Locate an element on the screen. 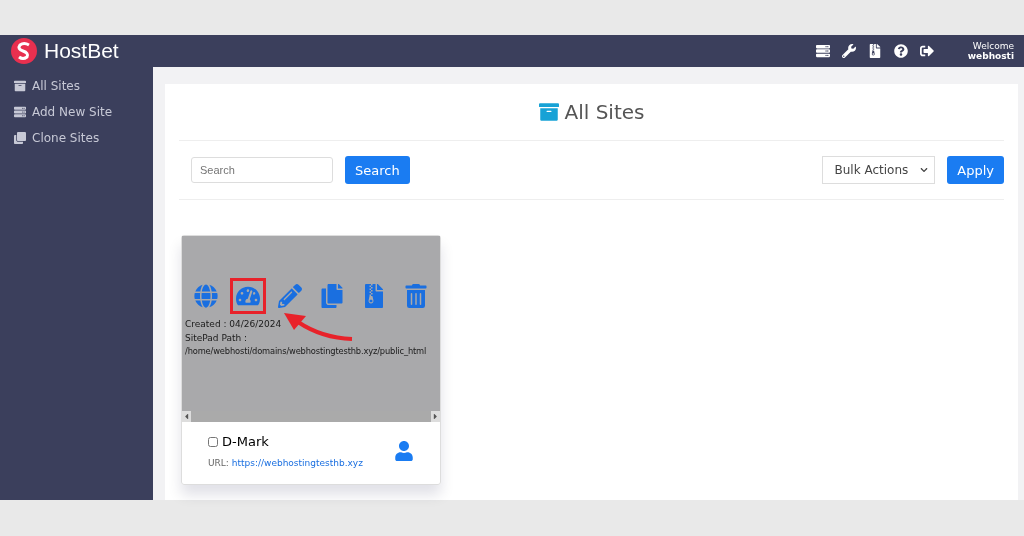 The height and width of the screenshot is (536, 1024). caret-right-icon is located at coordinates (435, 416).